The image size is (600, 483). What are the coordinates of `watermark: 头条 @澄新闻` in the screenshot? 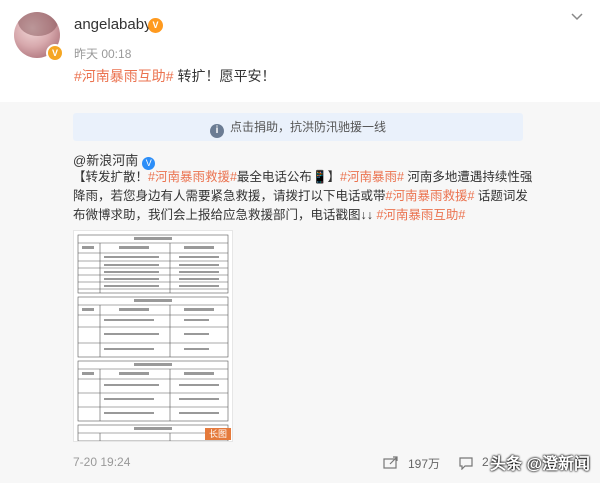 It's located at (540, 464).